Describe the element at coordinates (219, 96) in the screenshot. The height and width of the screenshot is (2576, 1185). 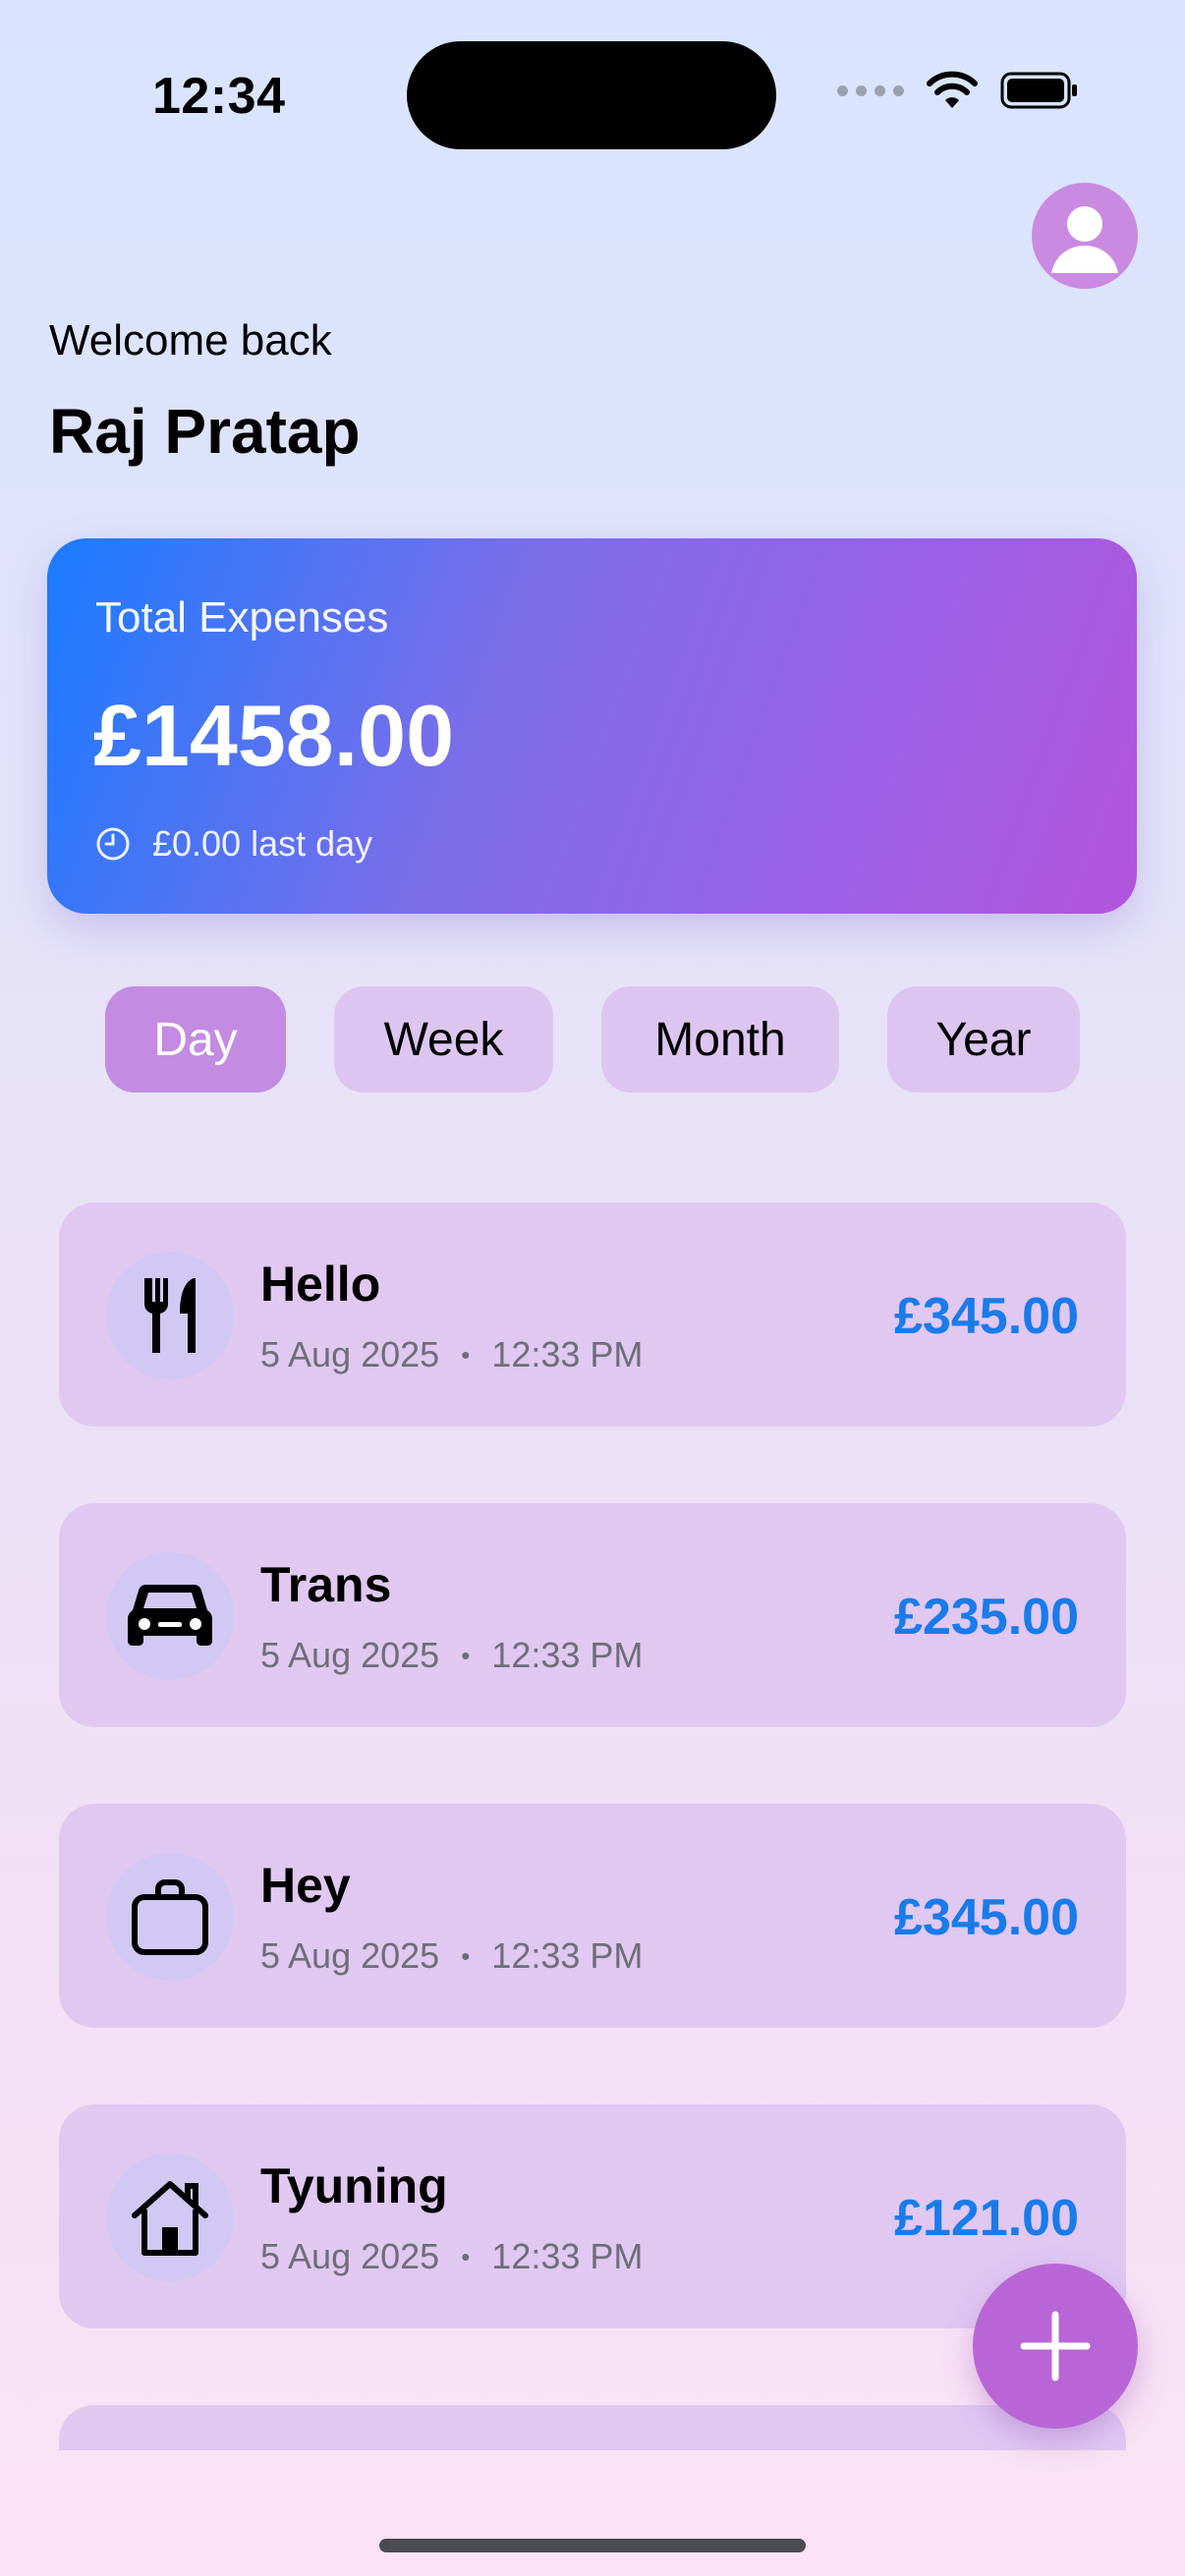
I see `status-time: 12:34` at that location.